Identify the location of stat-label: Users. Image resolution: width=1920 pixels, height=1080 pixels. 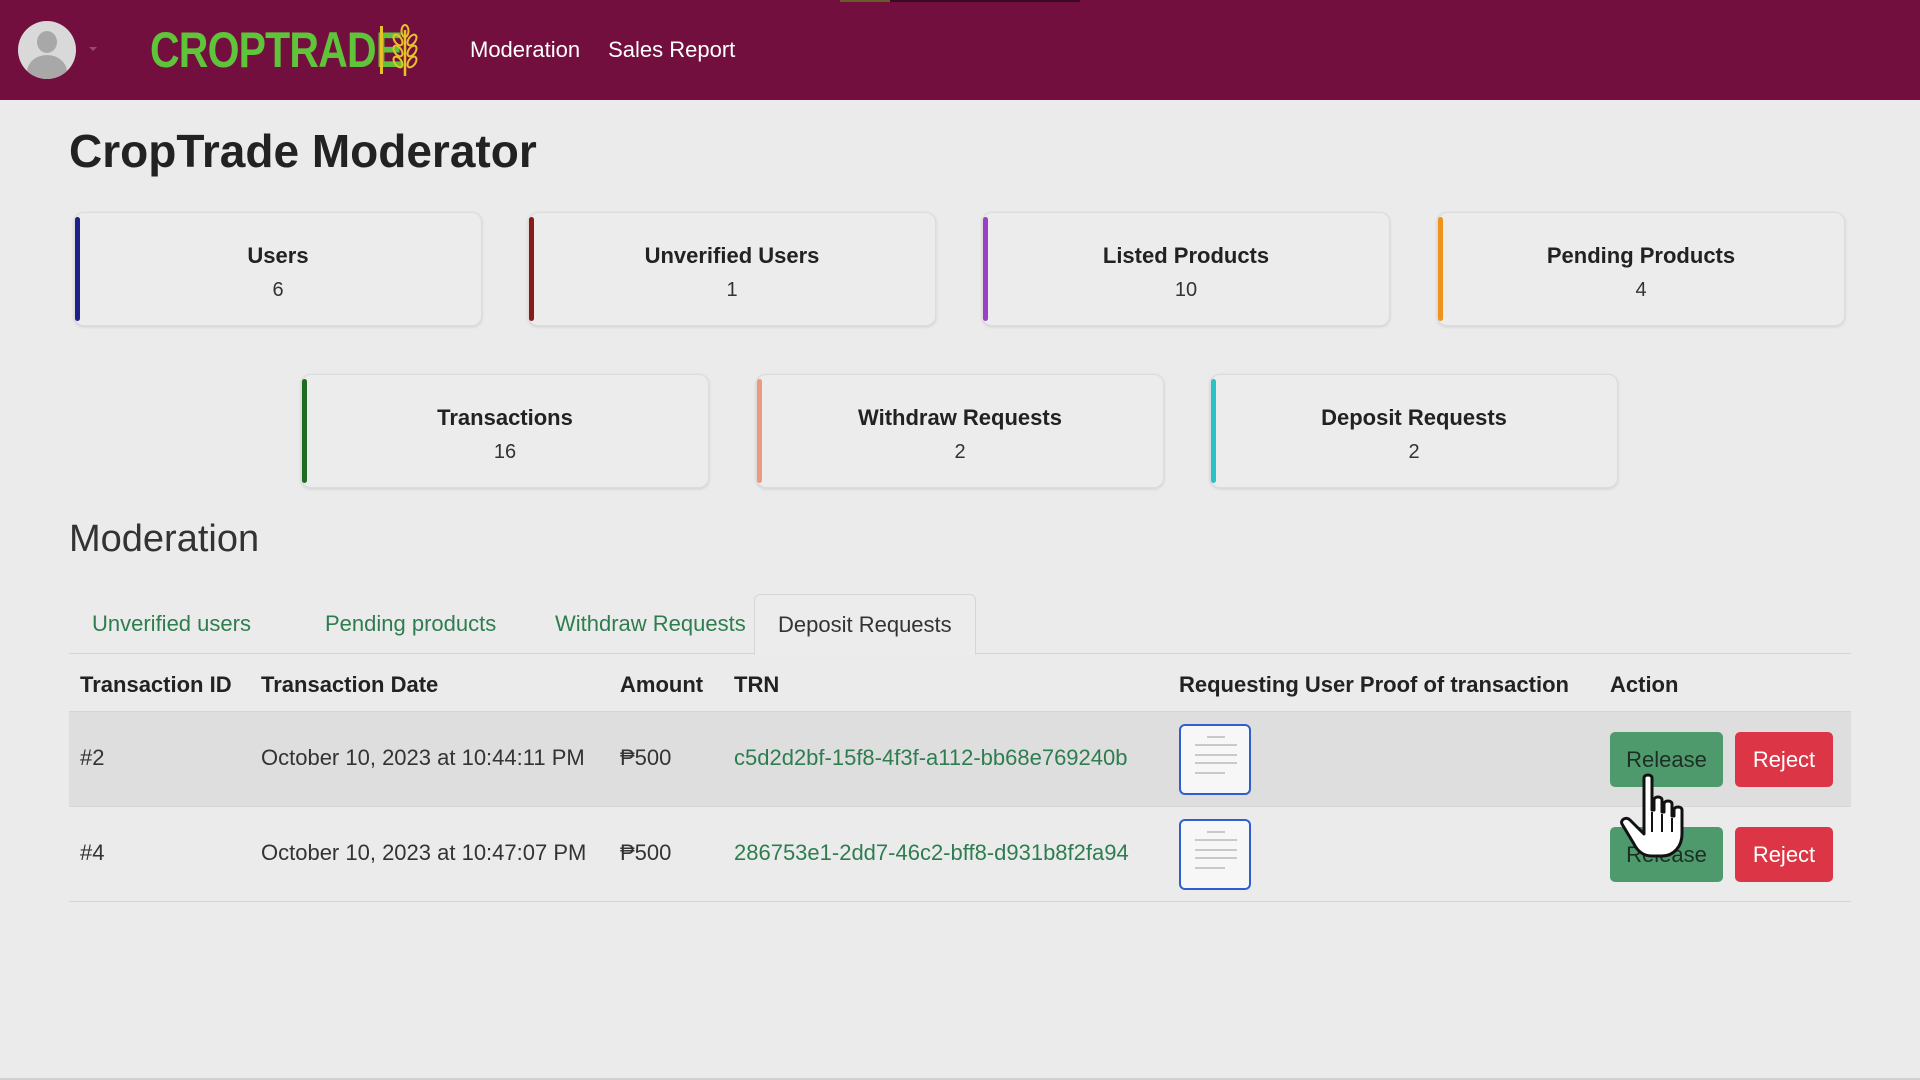
(278, 255).